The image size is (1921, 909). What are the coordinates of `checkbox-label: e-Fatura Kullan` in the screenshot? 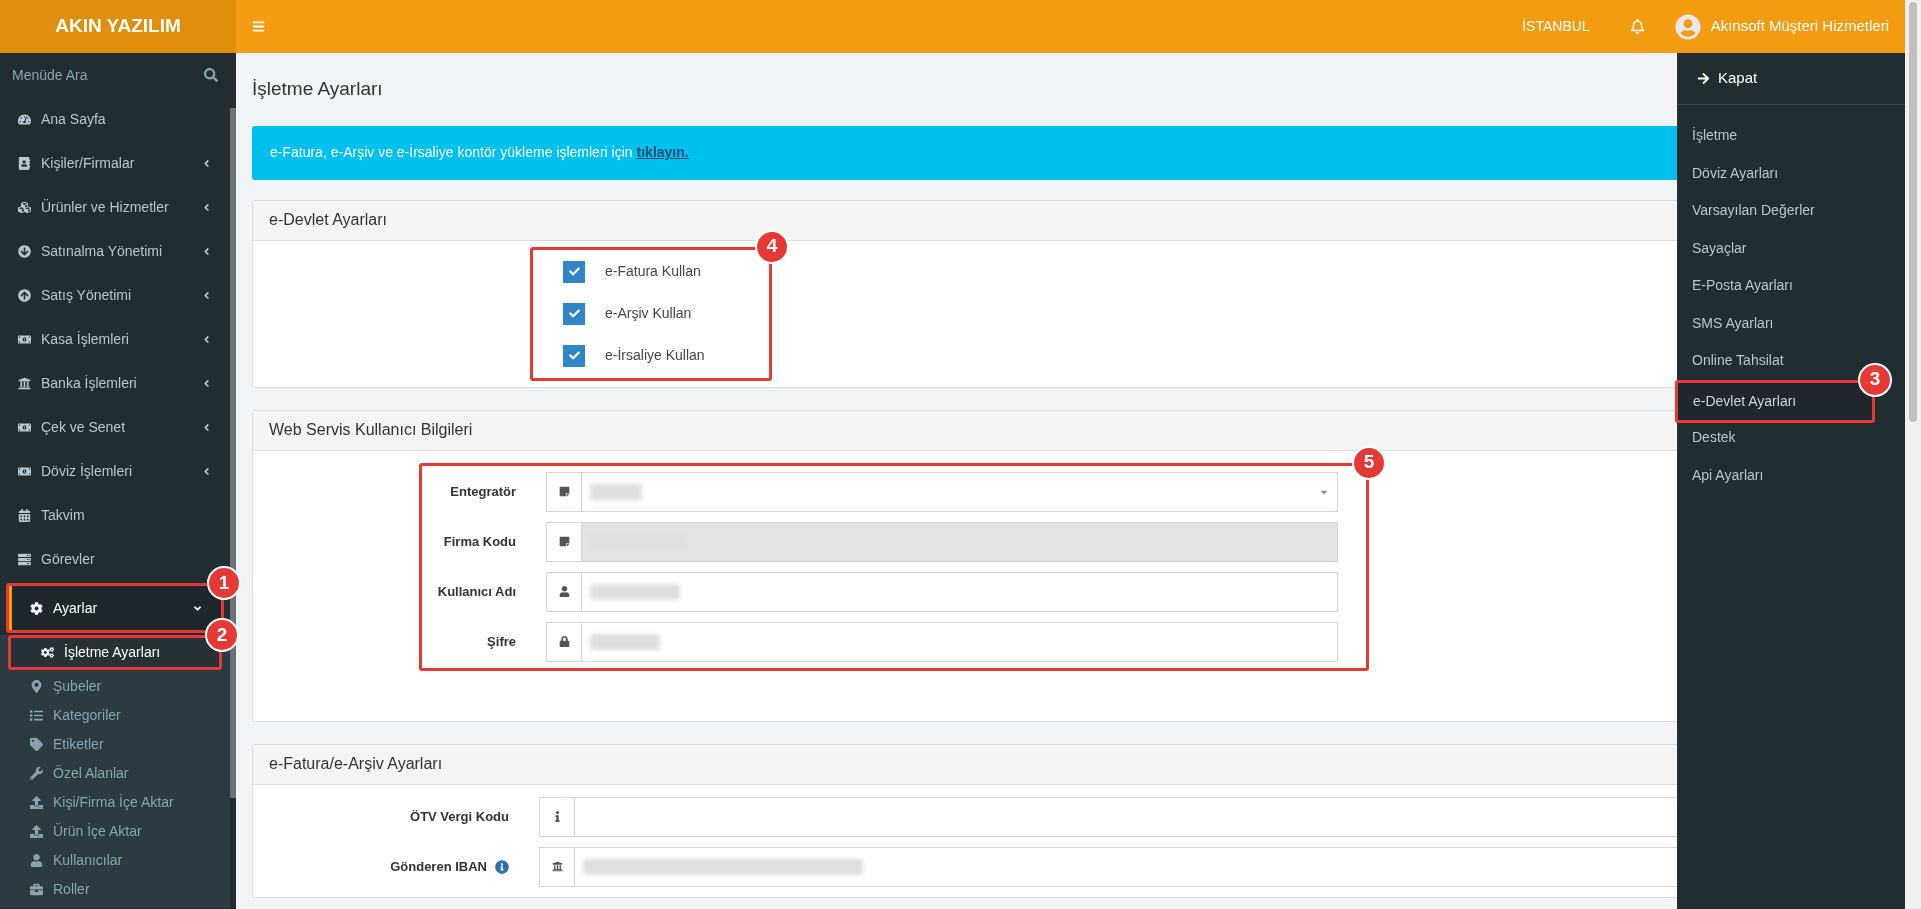 It's located at (653, 271).